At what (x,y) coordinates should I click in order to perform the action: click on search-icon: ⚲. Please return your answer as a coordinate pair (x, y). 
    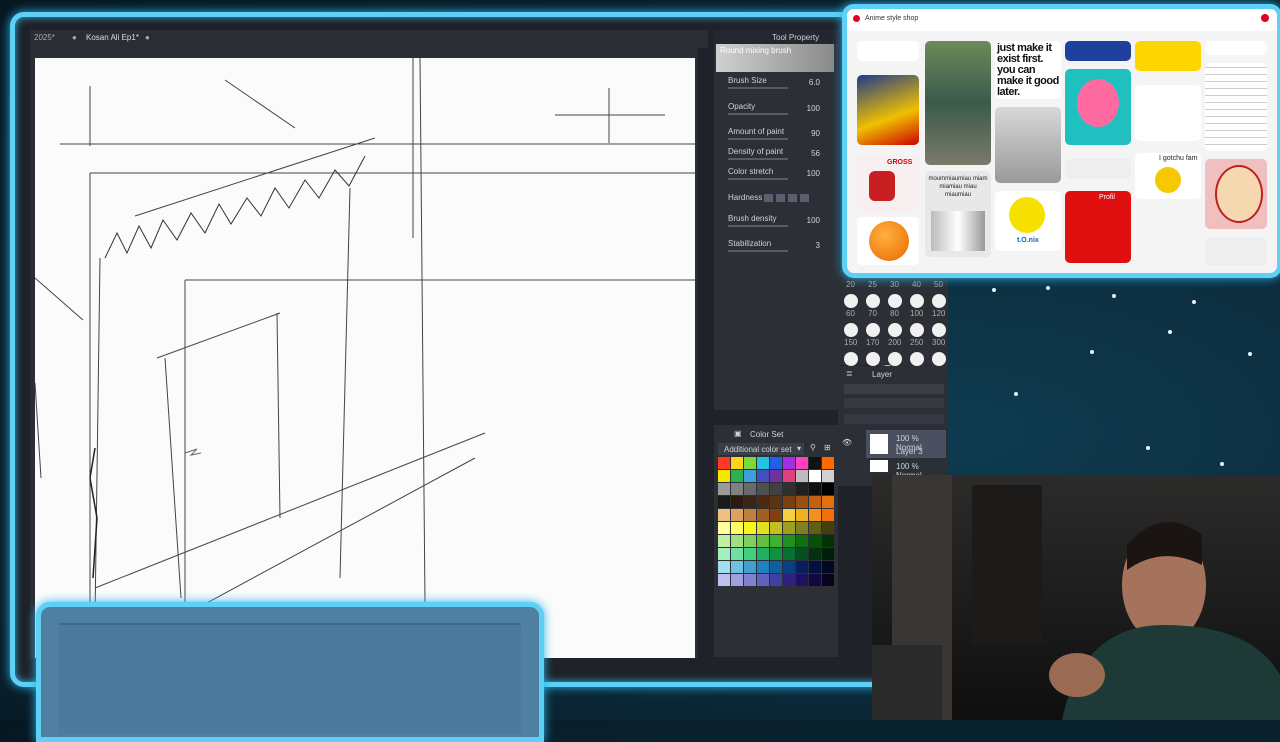
    Looking at the image, I should click on (813, 447).